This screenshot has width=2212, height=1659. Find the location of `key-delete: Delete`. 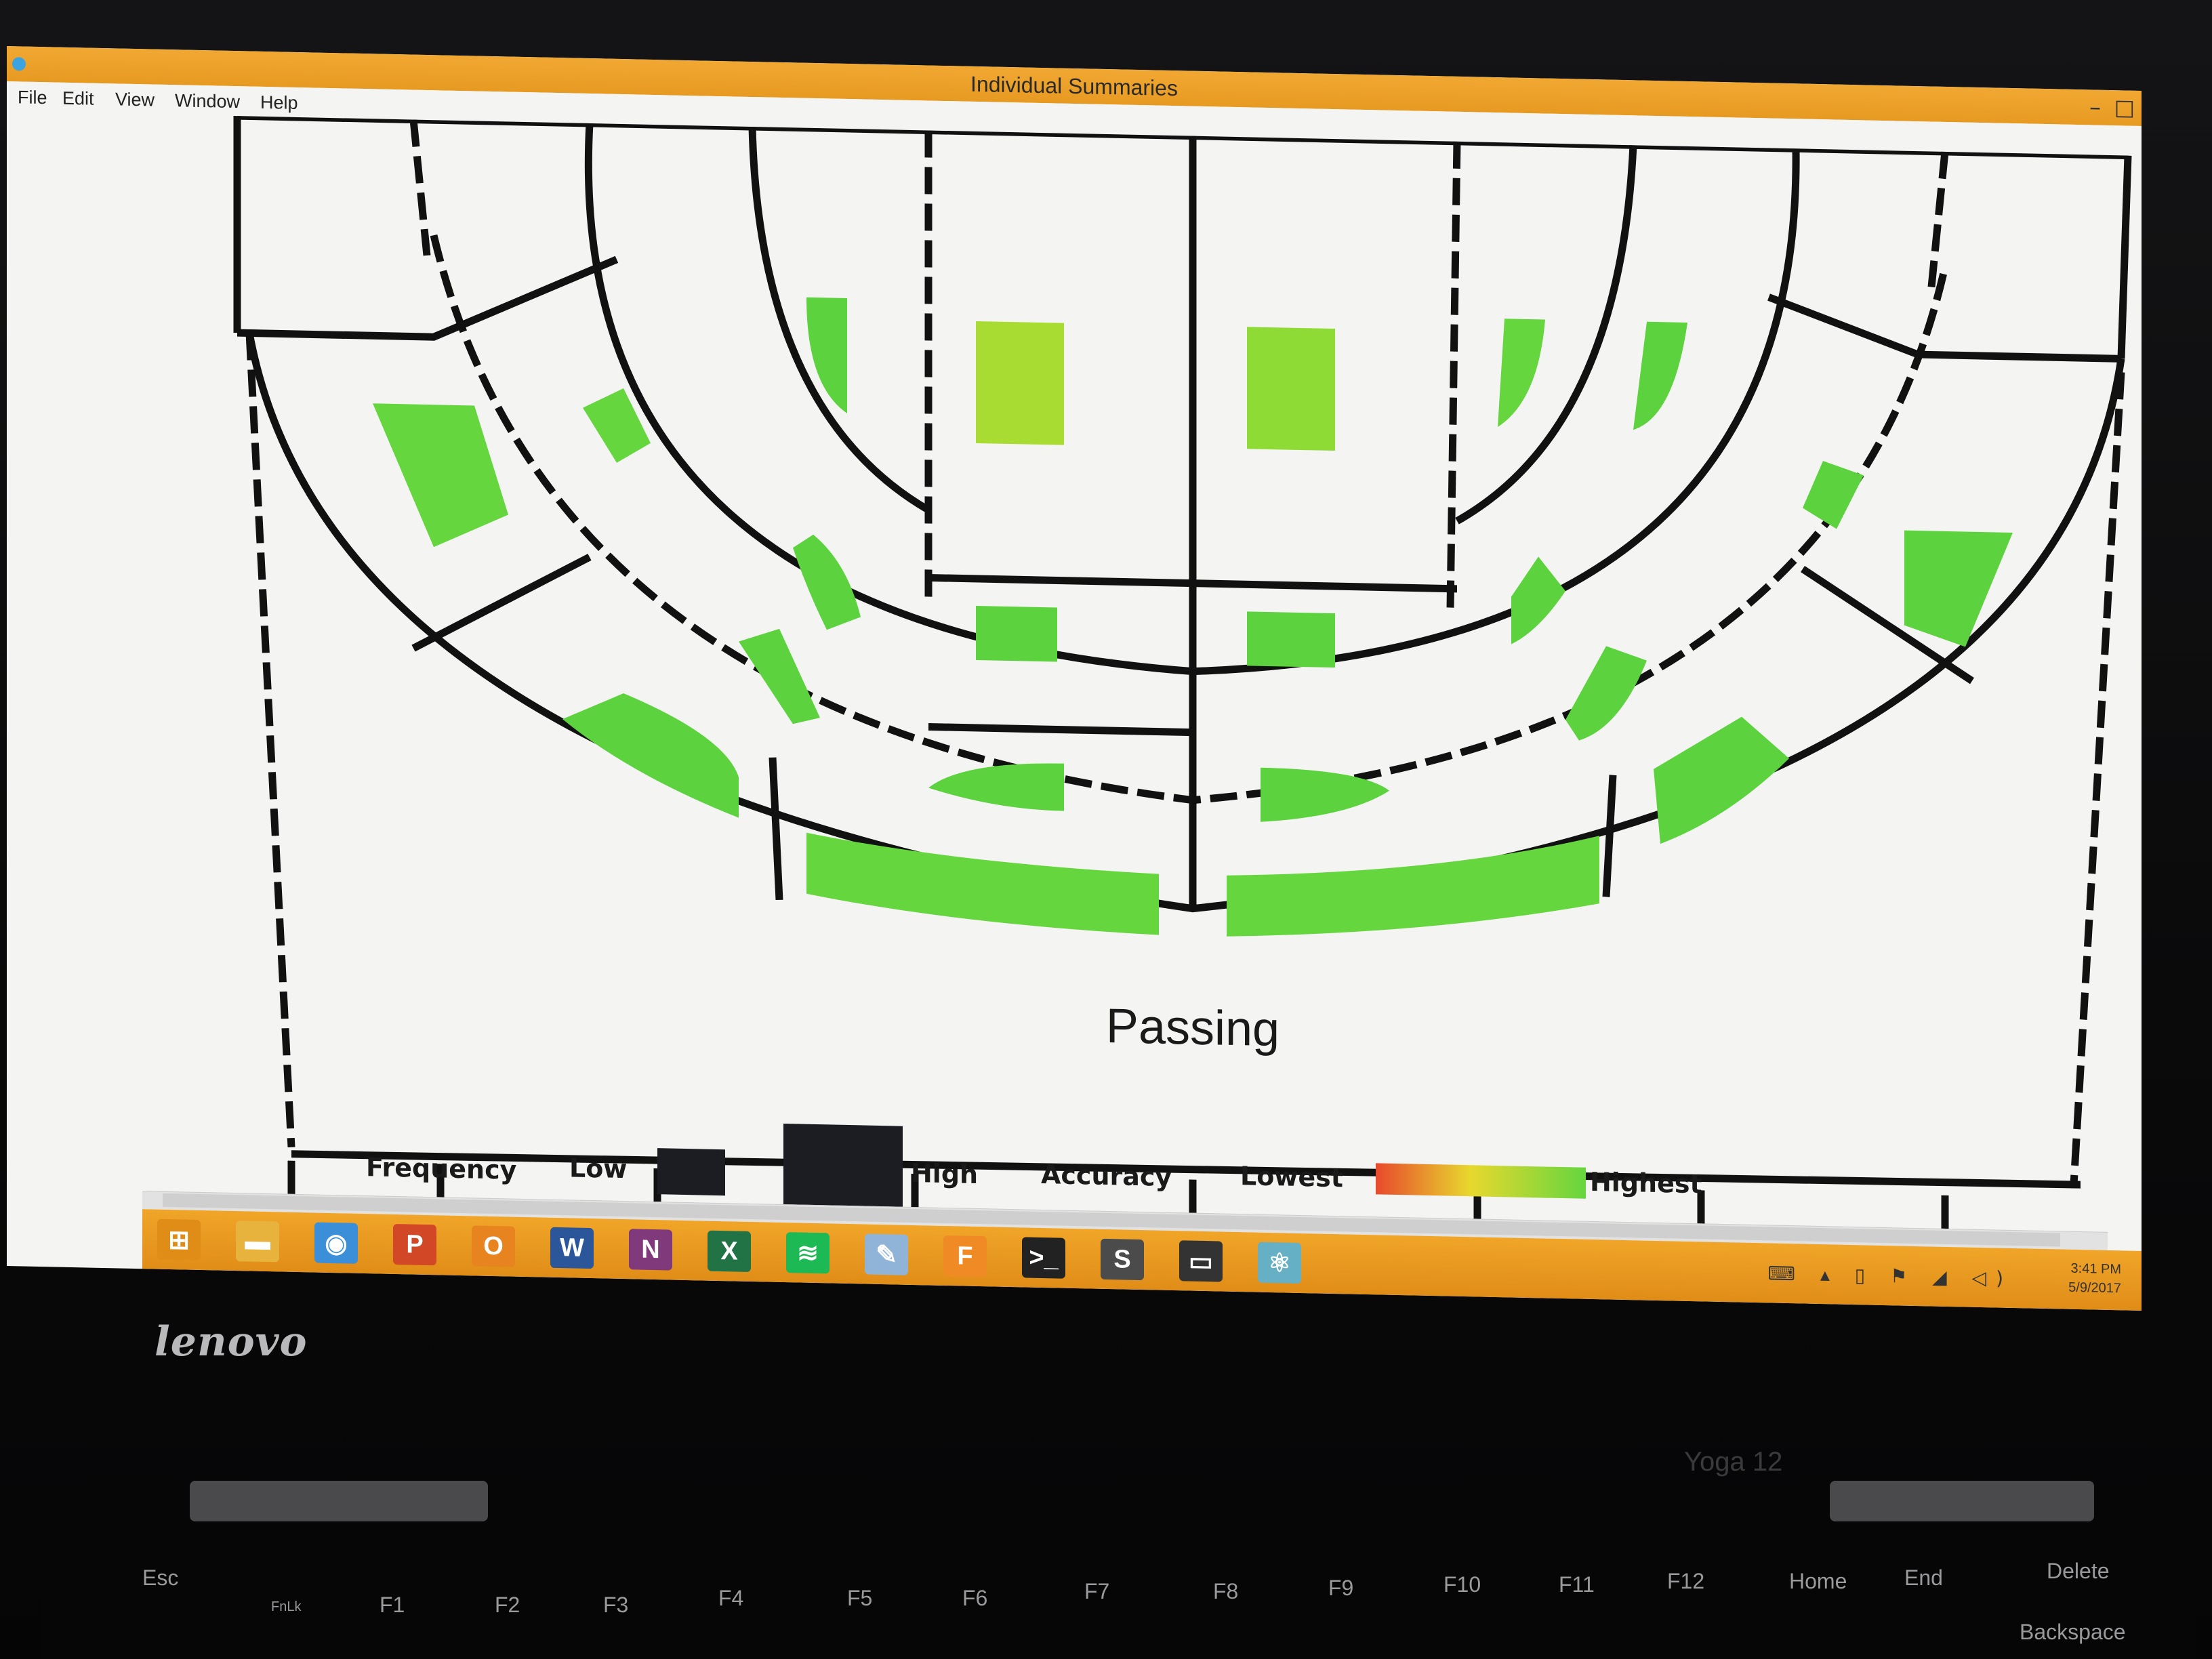

key-delete: Delete is located at coordinates (2078, 1572).